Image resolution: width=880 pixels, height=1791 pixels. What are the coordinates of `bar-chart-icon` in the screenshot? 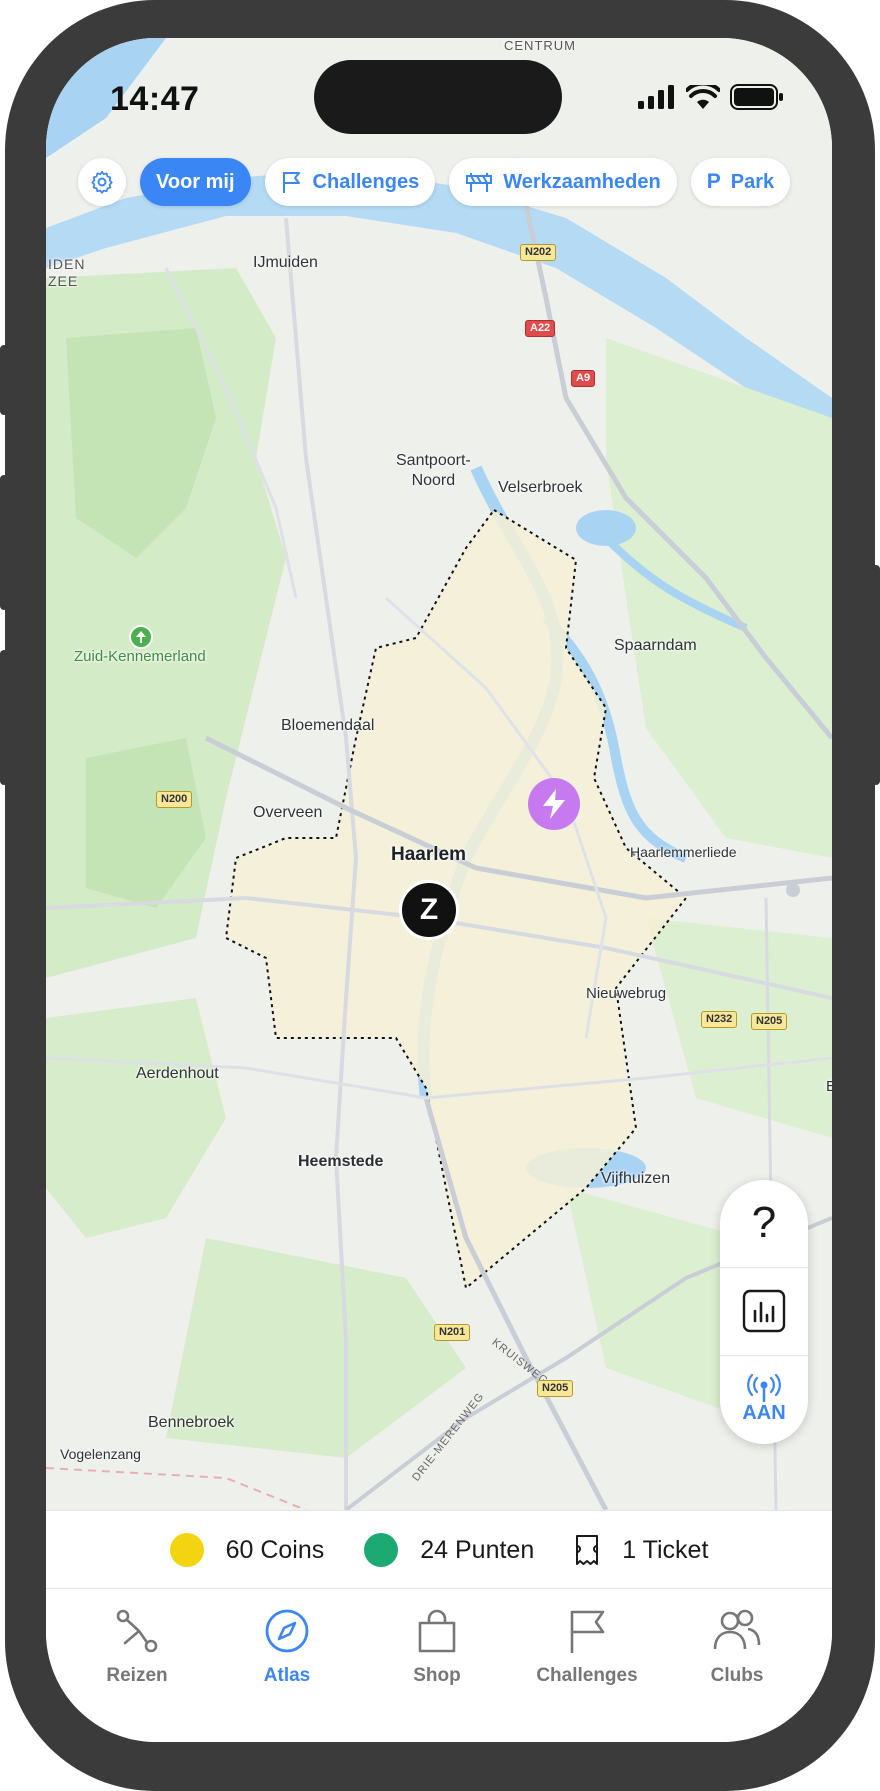 It's located at (764, 1311).